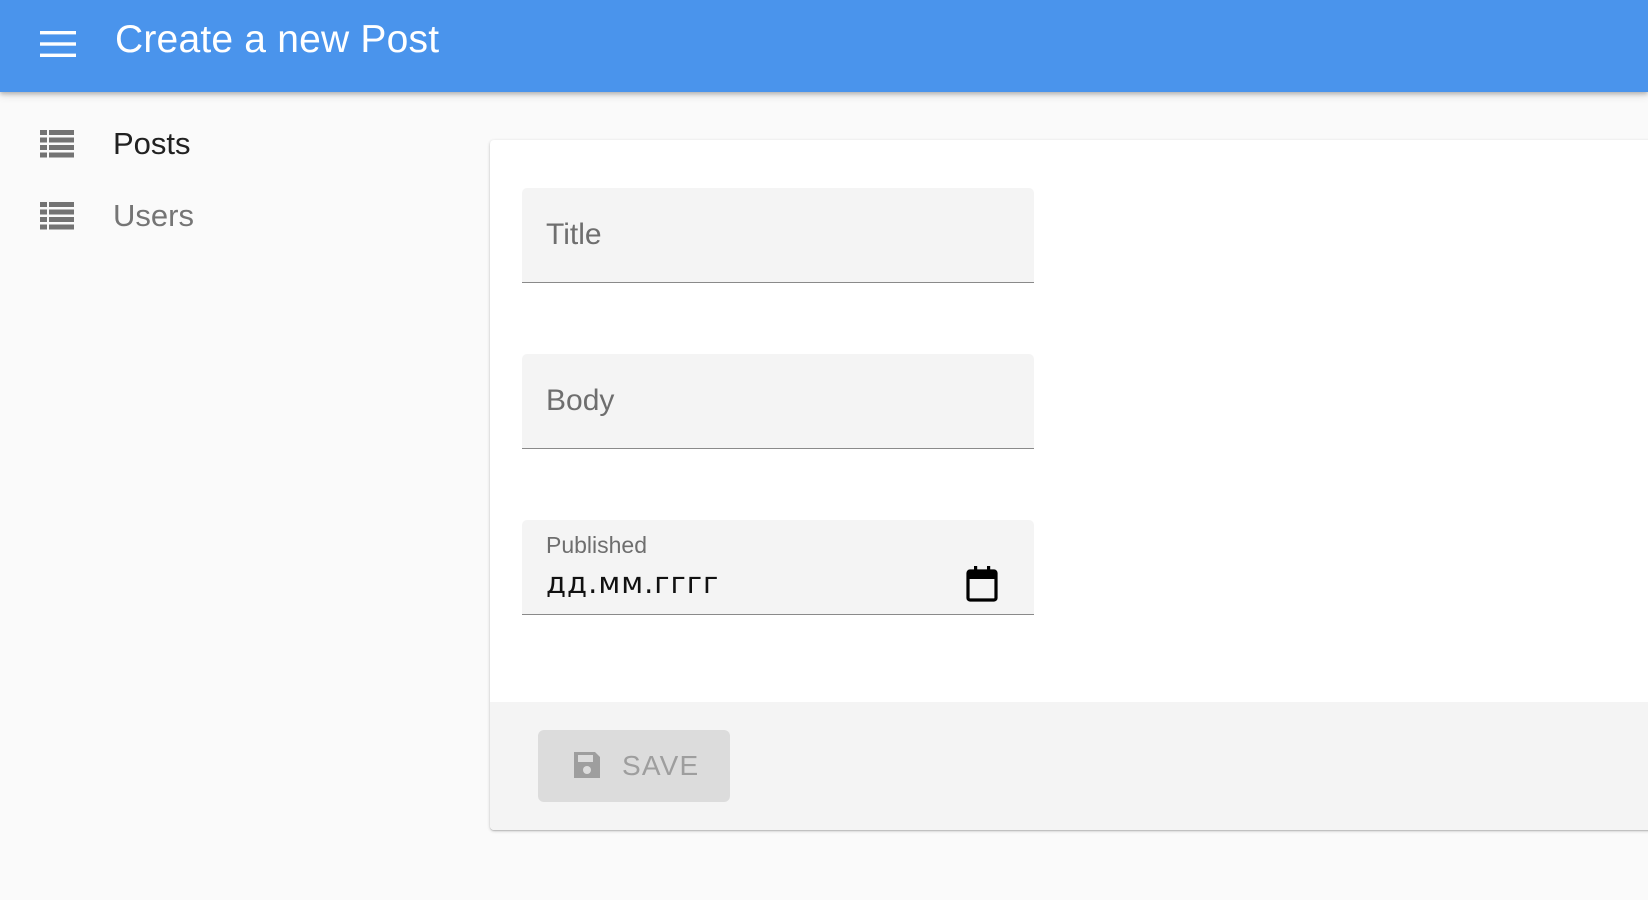  What do you see at coordinates (574, 234) in the screenshot?
I see `title-field-label: Title` at bounding box center [574, 234].